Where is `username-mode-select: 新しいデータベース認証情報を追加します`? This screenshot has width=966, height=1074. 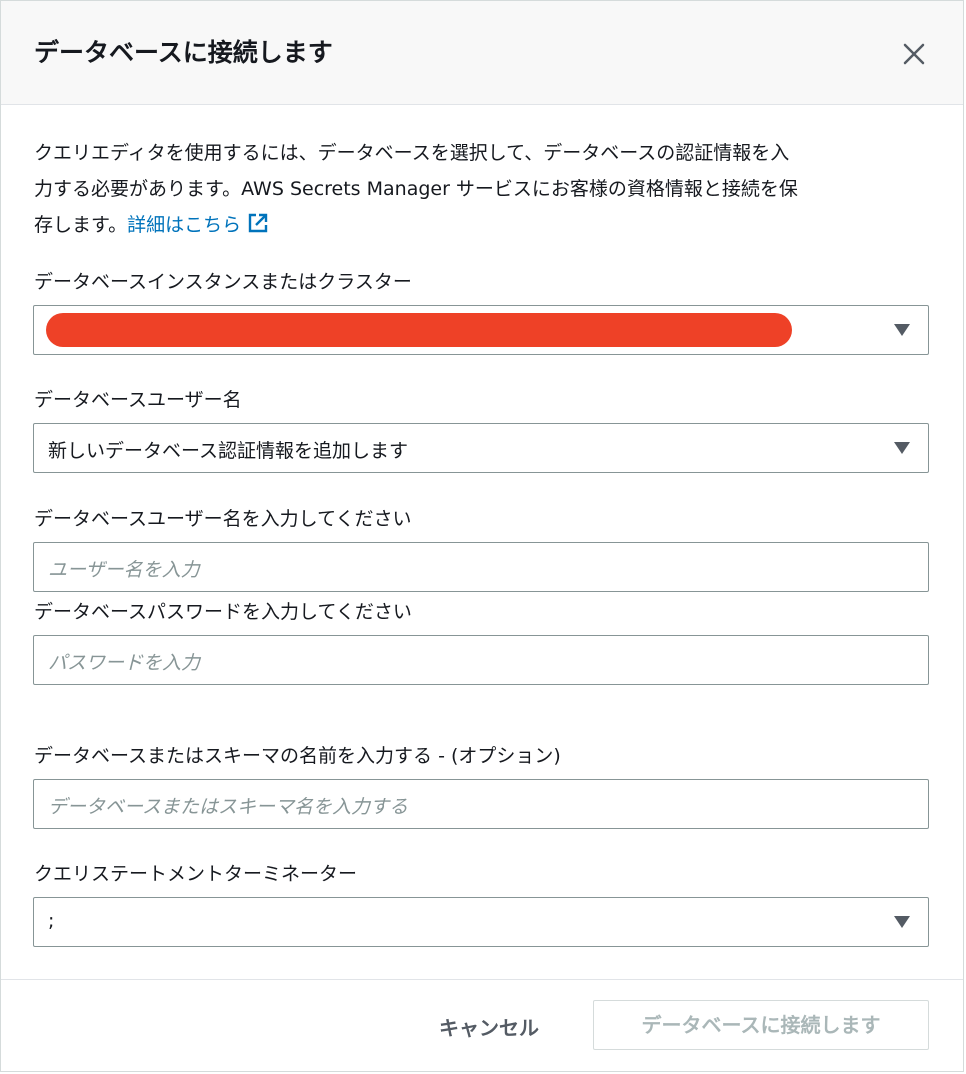
username-mode-select: 新しいデータベース認証情報を追加します is located at coordinates (481, 448).